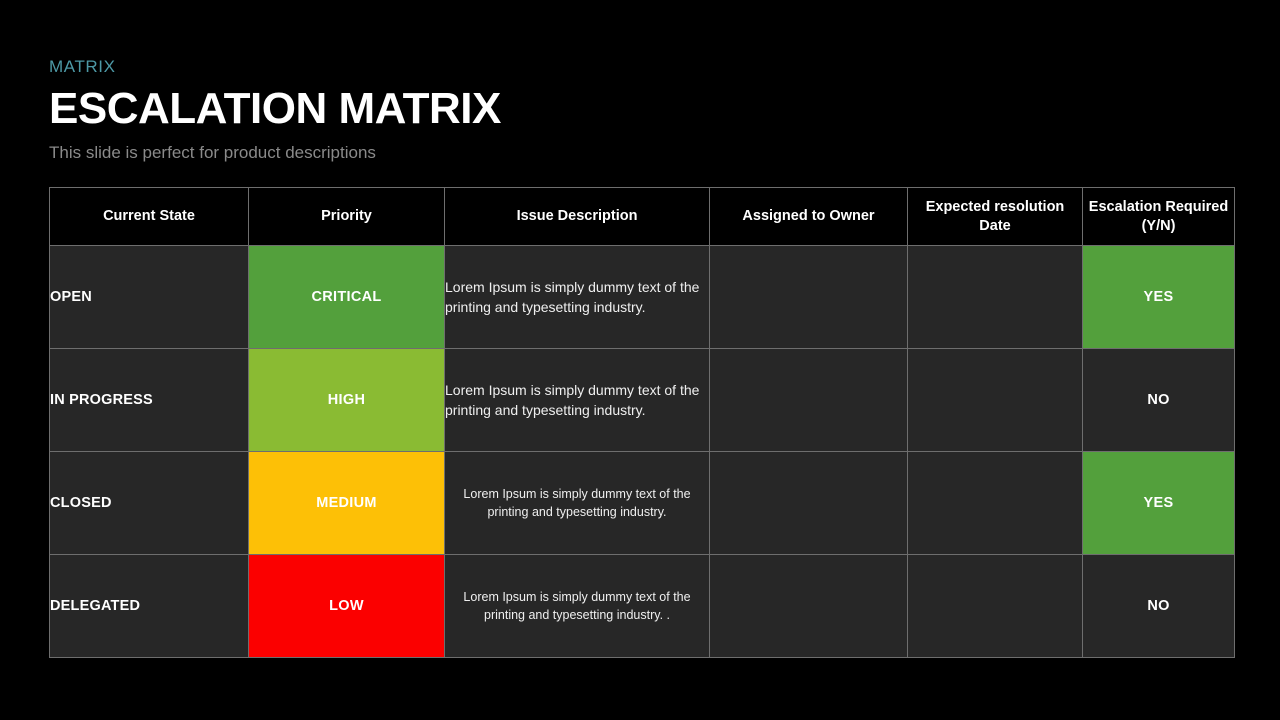  I want to click on cell-current-state: DELEGATED, so click(149, 606).